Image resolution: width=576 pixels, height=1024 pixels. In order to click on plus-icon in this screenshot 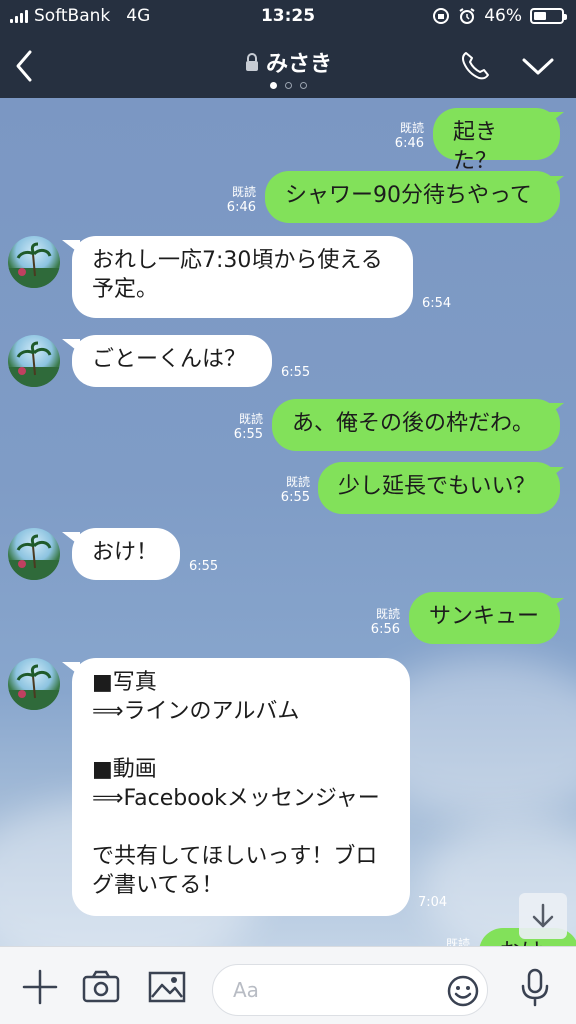, I will do `click(40, 987)`.